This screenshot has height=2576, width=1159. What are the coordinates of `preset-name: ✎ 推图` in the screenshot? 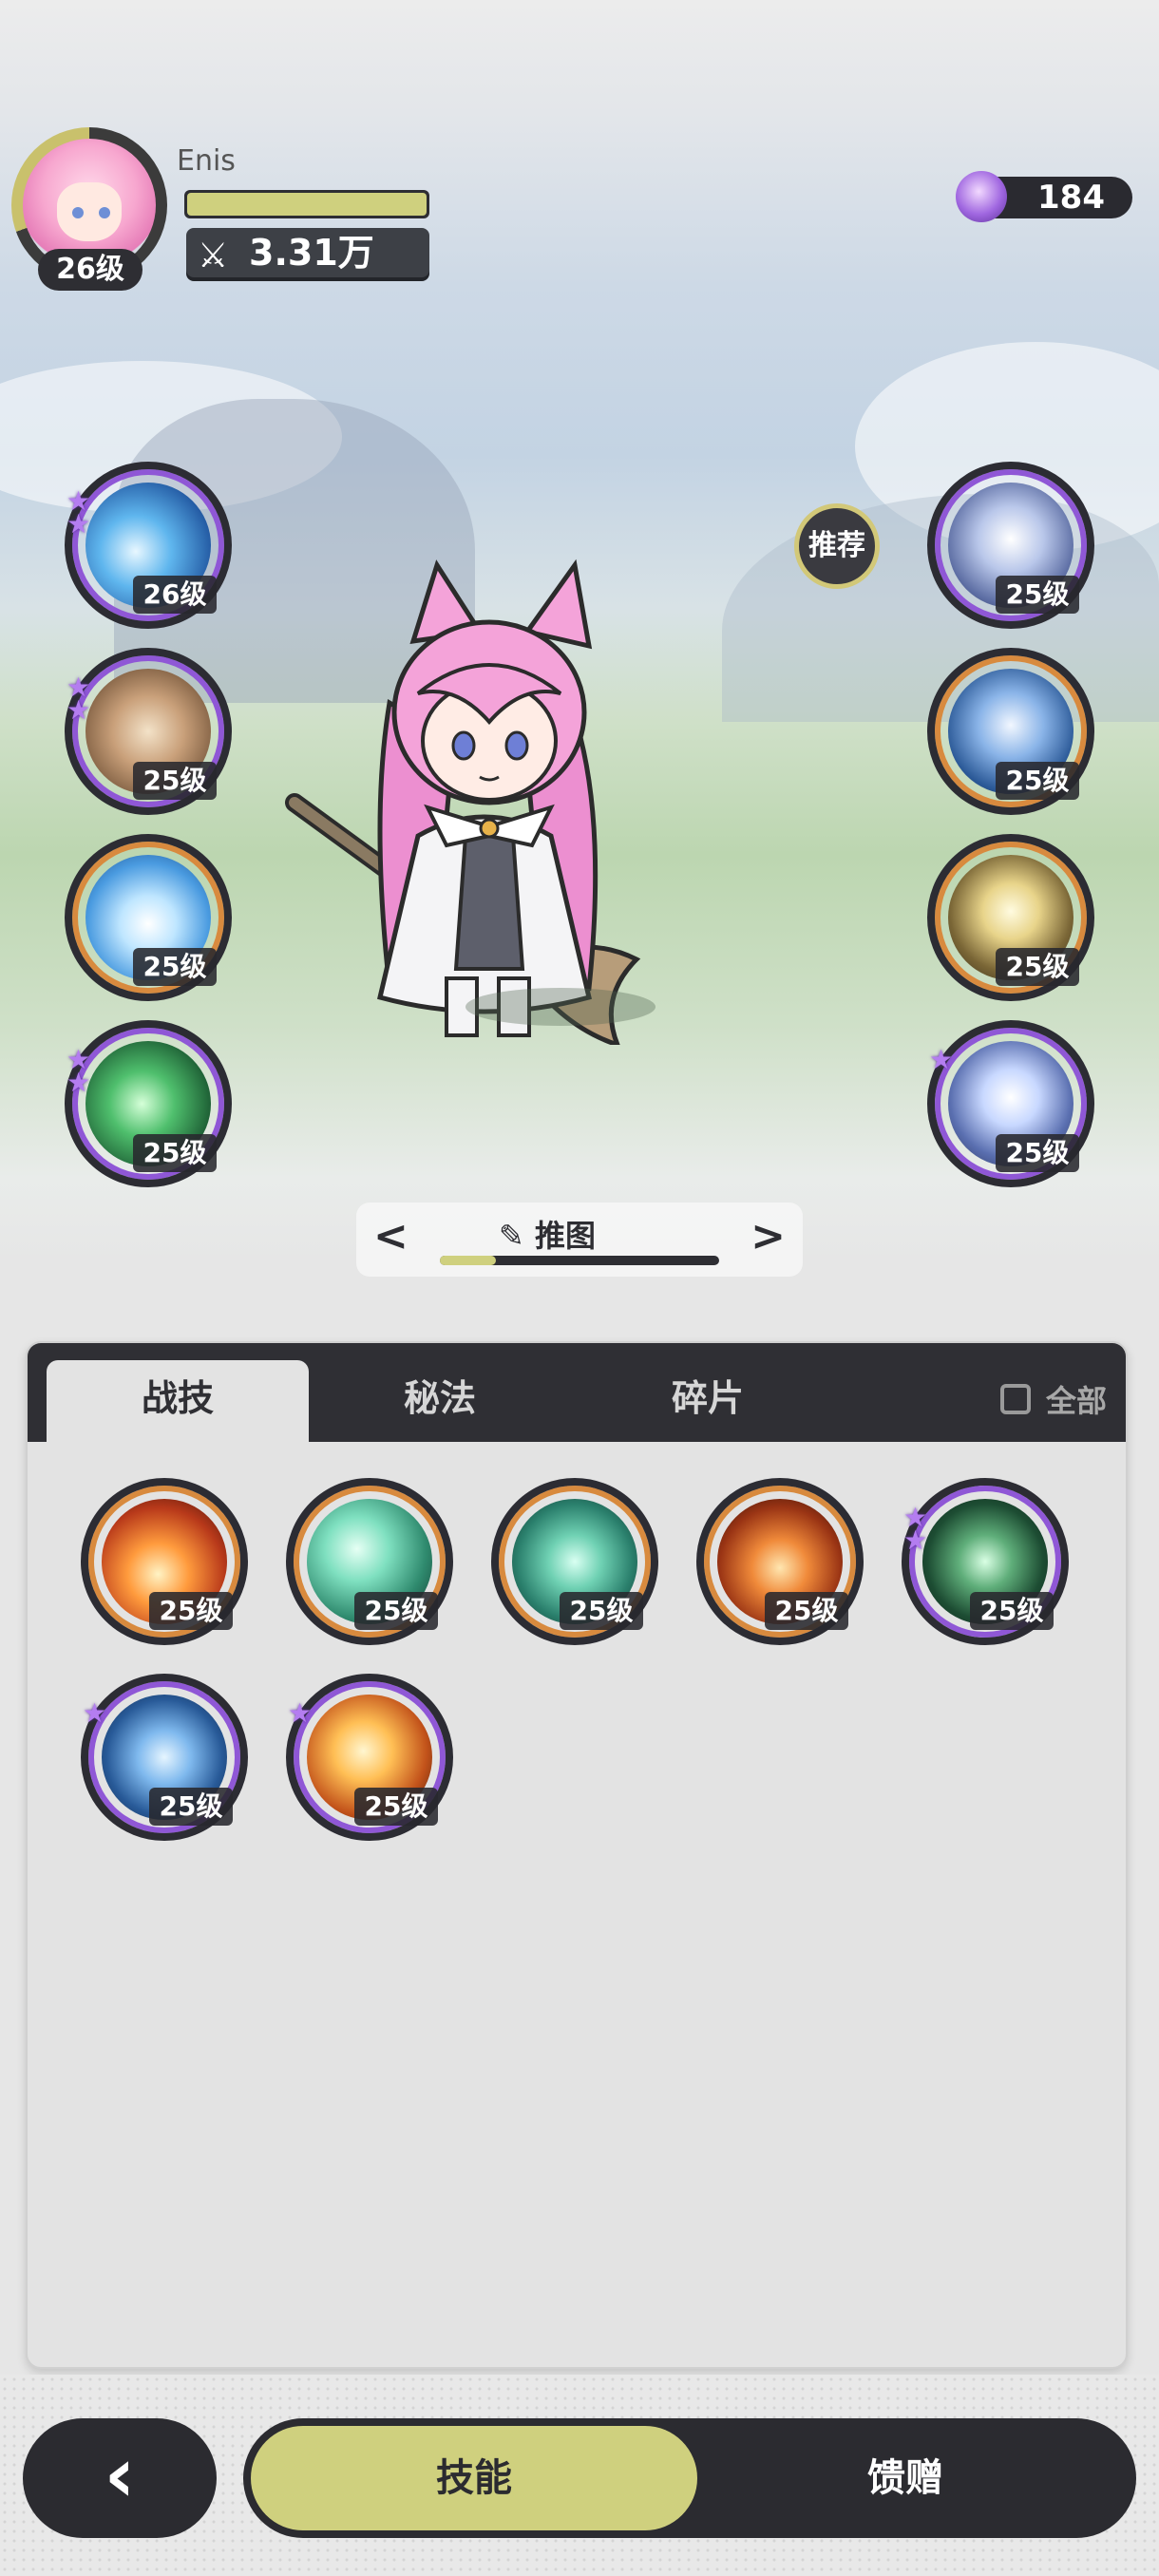 It's located at (547, 1234).